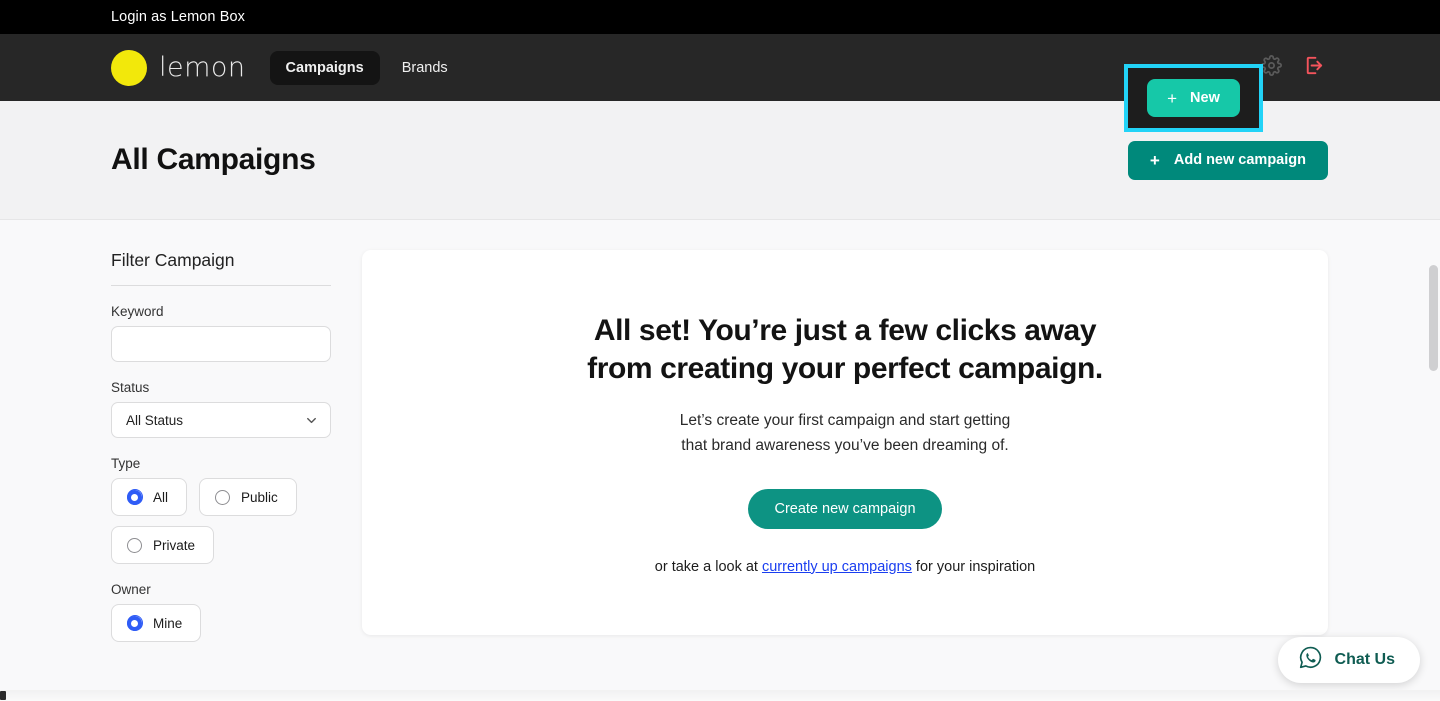 This screenshot has width=1440, height=701. Describe the element at coordinates (221, 623) in the screenshot. I see `owner-radio-row: Mine` at that location.